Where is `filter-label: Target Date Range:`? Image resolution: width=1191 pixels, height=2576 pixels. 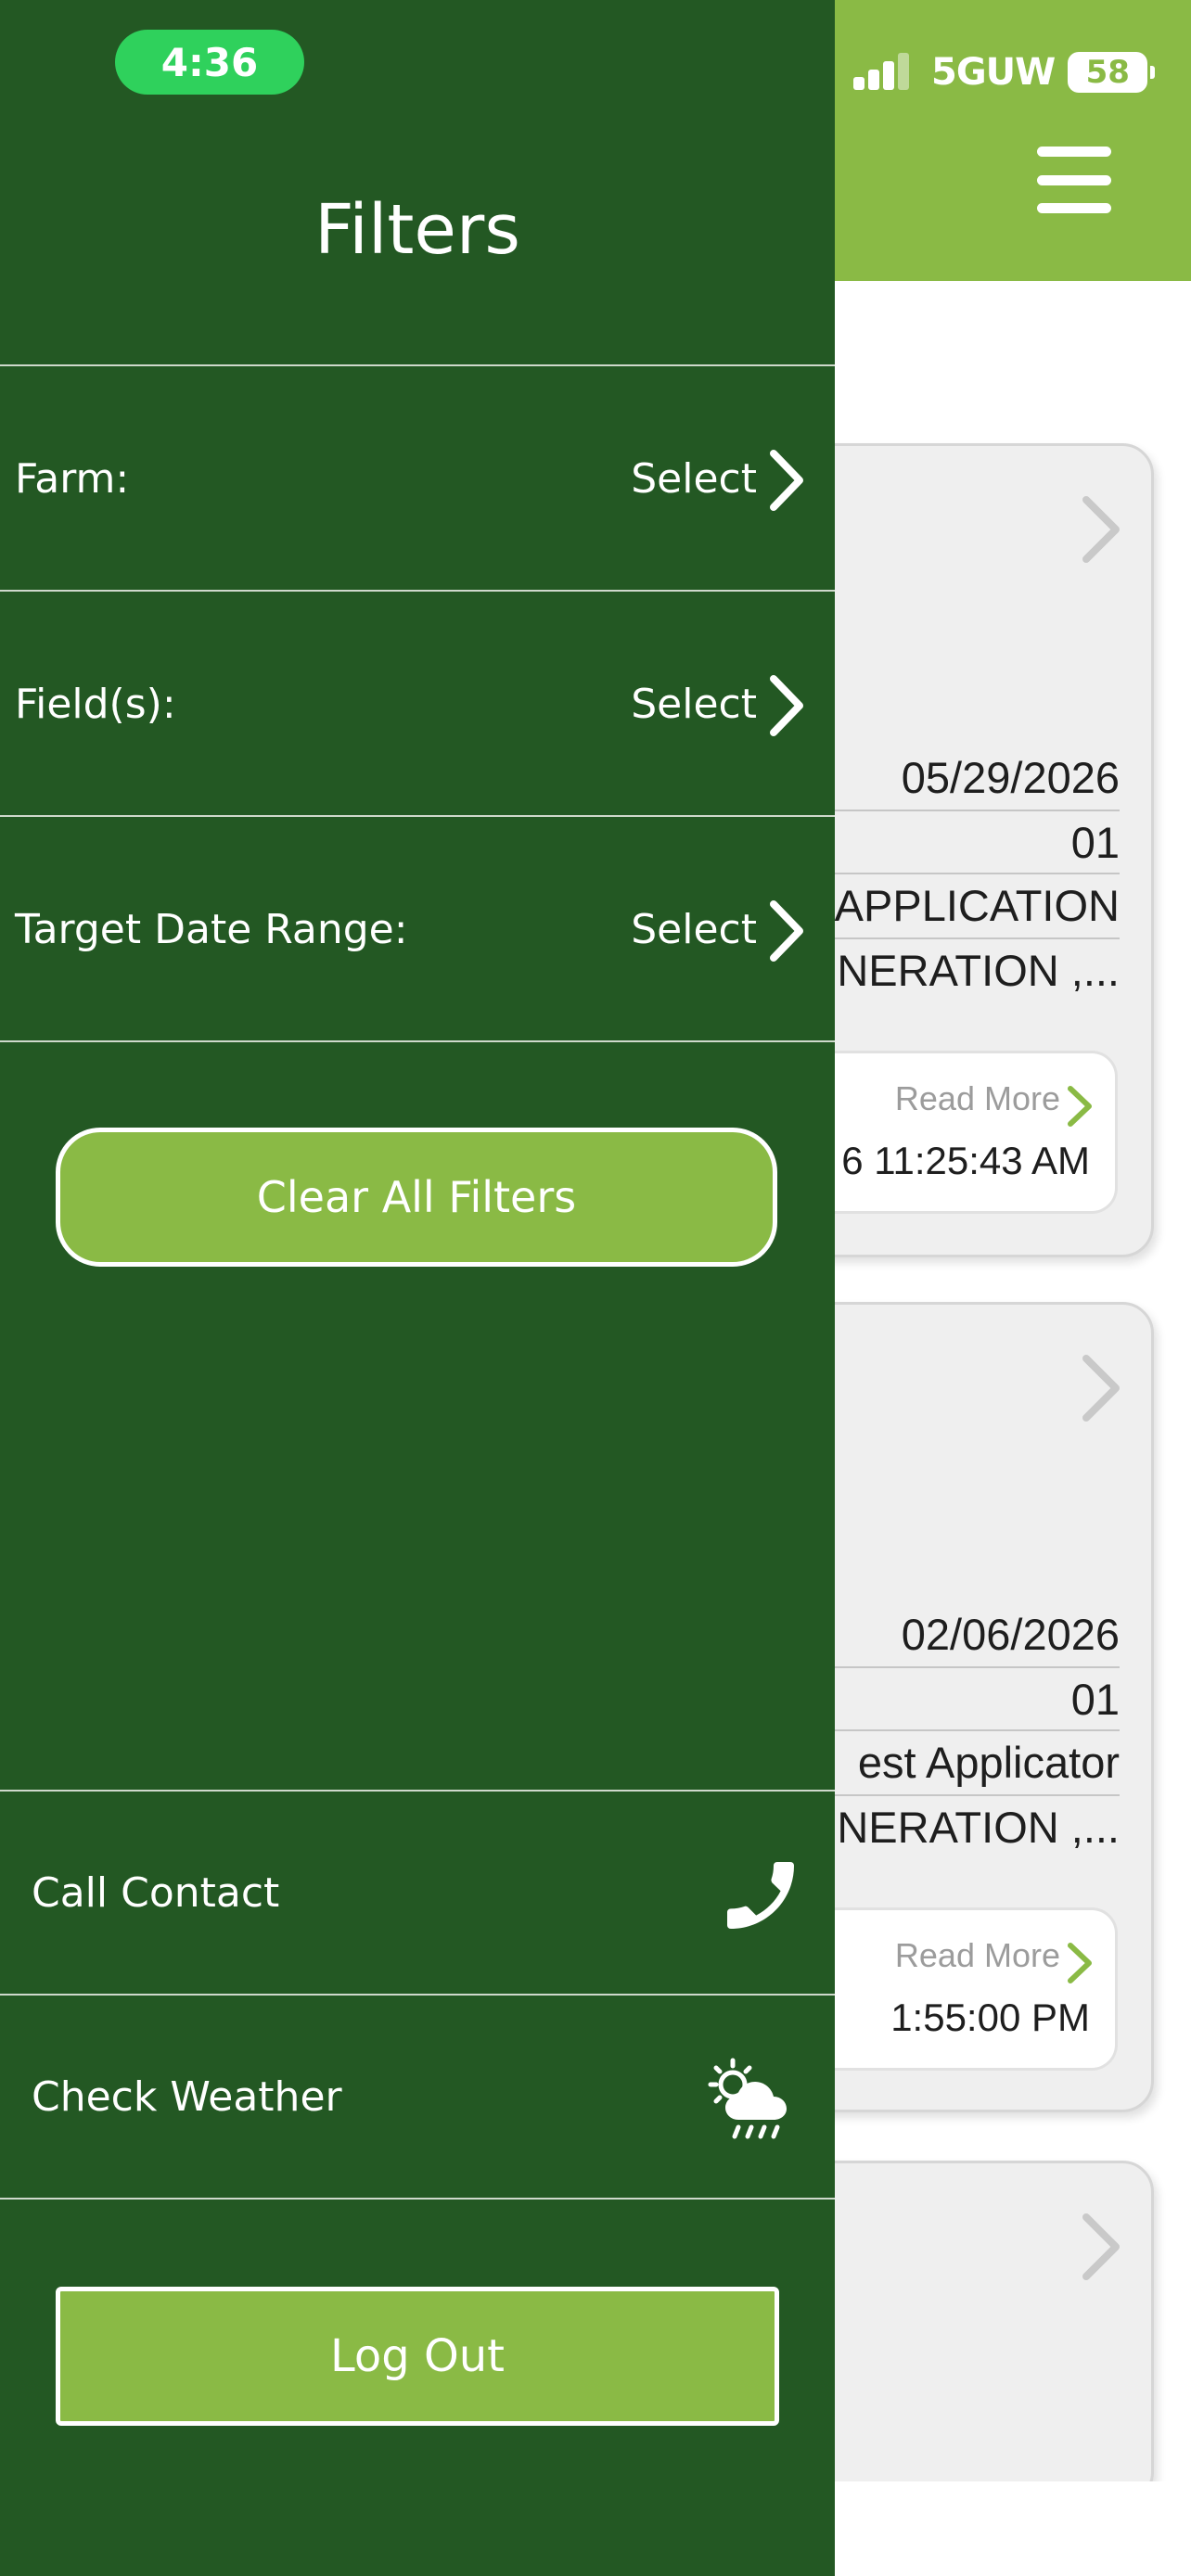 filter-label: Target Date Range: is located at coordinates (211, 930).